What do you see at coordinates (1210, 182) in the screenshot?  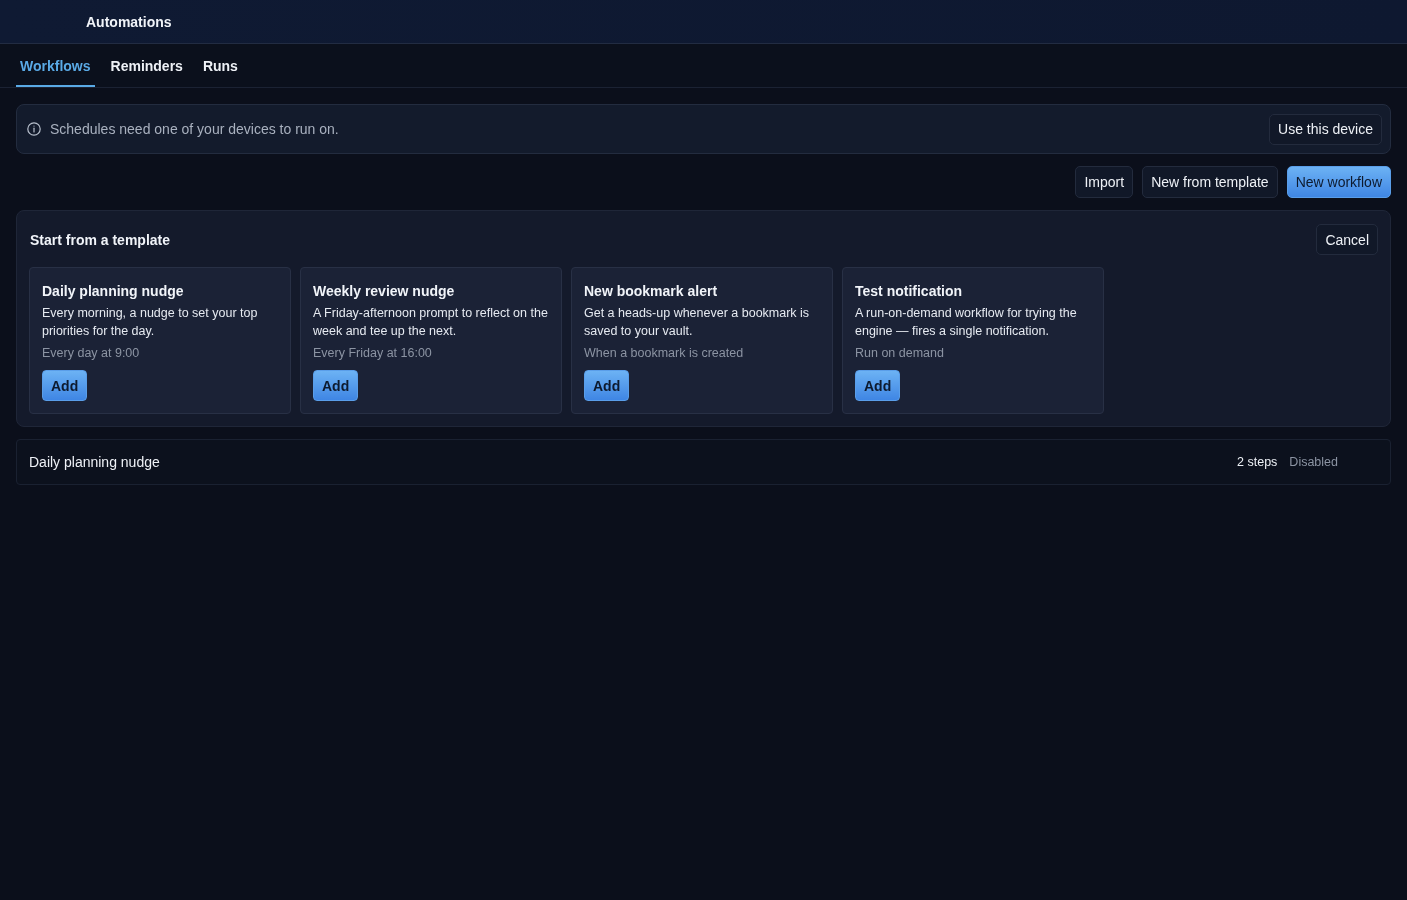 I see `toolbar-button: New from template` at bounding box center [1210, 182].